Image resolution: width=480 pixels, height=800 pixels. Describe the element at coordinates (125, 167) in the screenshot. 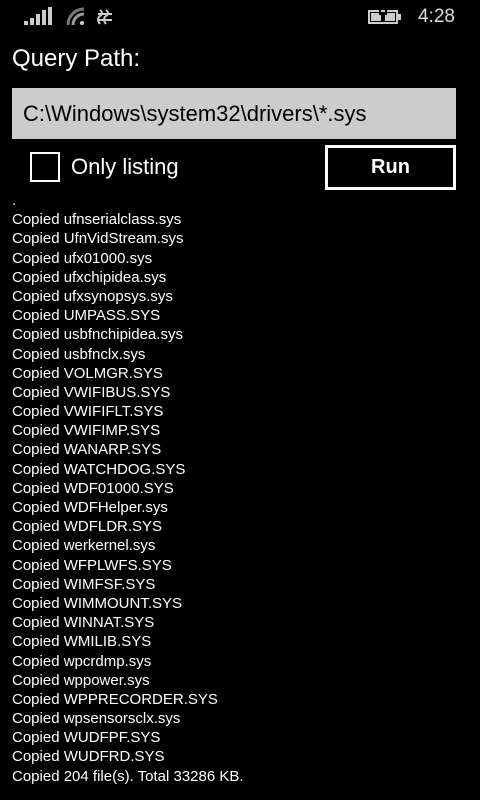

I see `only-listing-label: Only listing` at that location.